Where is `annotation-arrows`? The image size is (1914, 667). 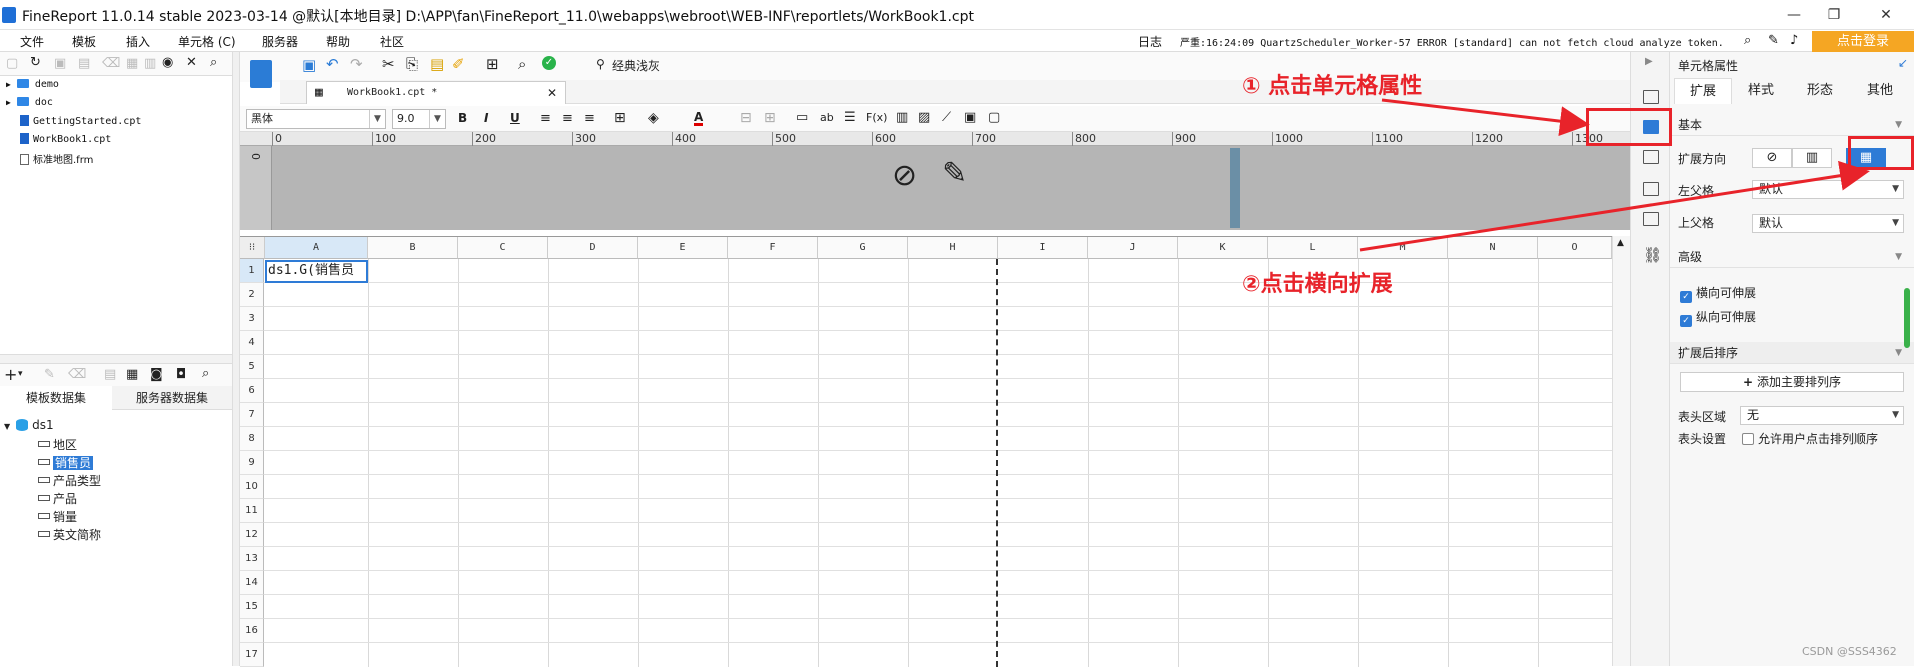
annotation-arrows is located at coordinates (1614, 175).